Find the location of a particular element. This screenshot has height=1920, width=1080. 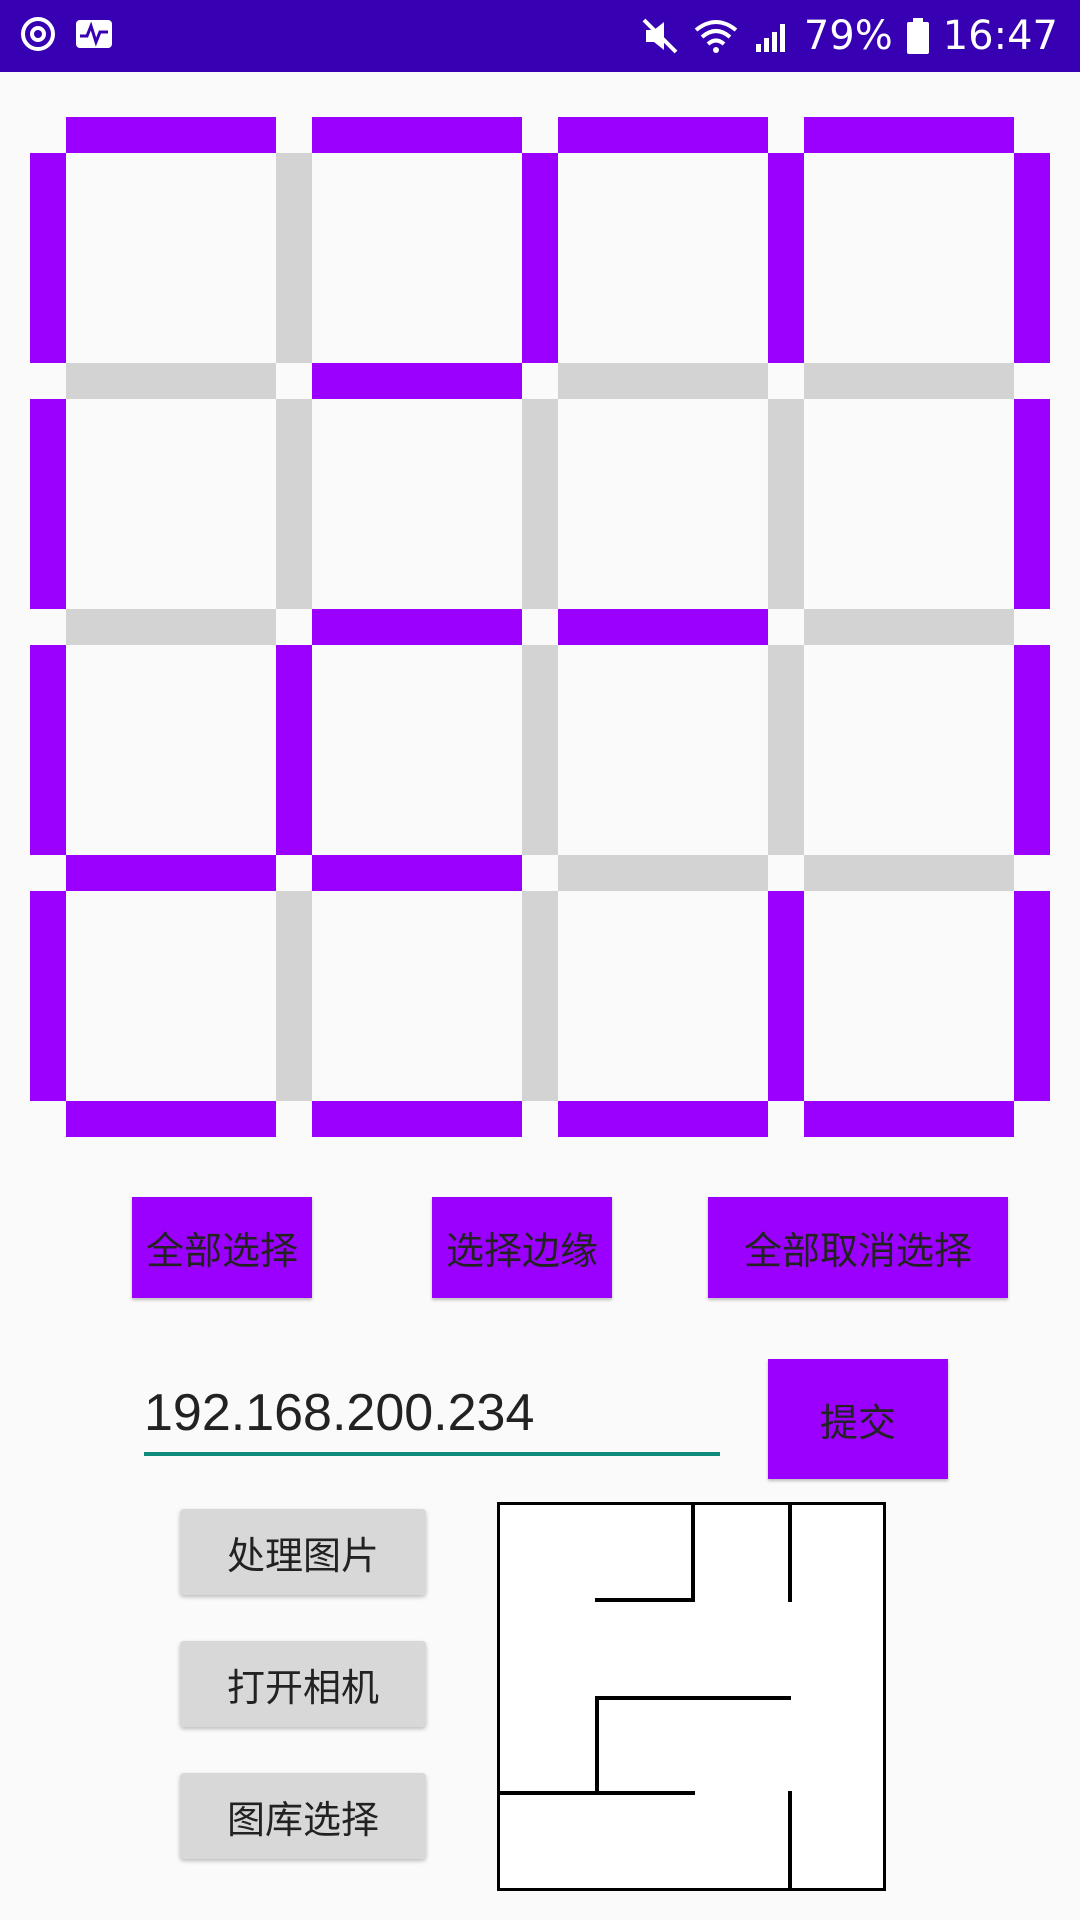

open-camera-button: 打开相机 is located at coordinates (303, 1684).